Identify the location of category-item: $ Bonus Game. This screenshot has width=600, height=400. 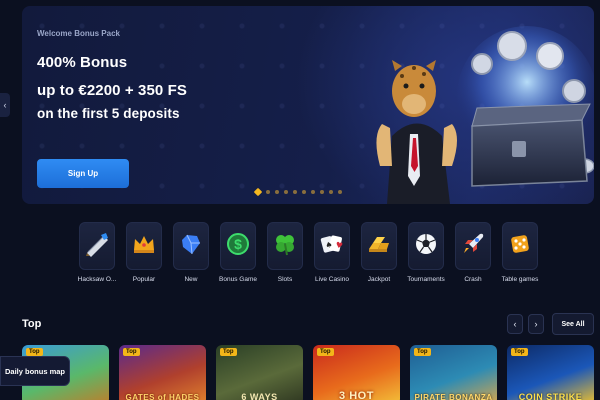
(238, 252).